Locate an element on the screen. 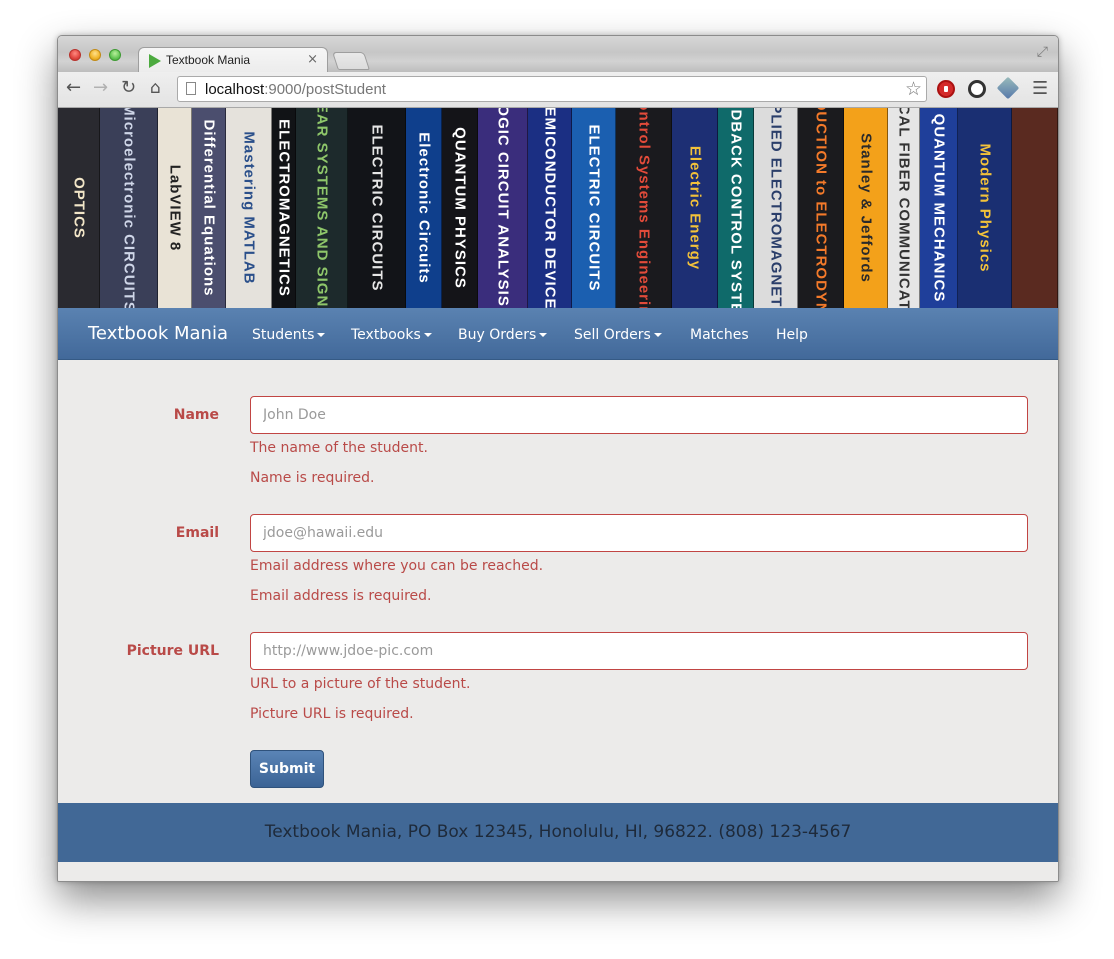 The width and height of the screenshot is (1114, 959). book-spine: FEEDBACK CONTROL SYSTEMS is located at coordinates (736, 208).